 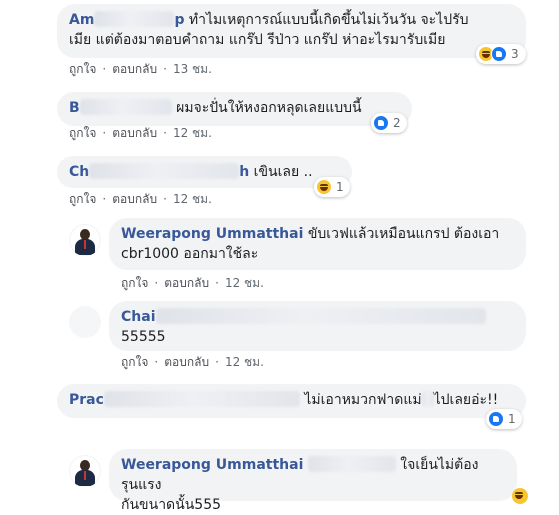 What do you see at coordinates (190, 254) in the screenshot?
I see `comment-text-line2: cbr1000 ออกมาใช้ละ` at bounding box center [190, 254].